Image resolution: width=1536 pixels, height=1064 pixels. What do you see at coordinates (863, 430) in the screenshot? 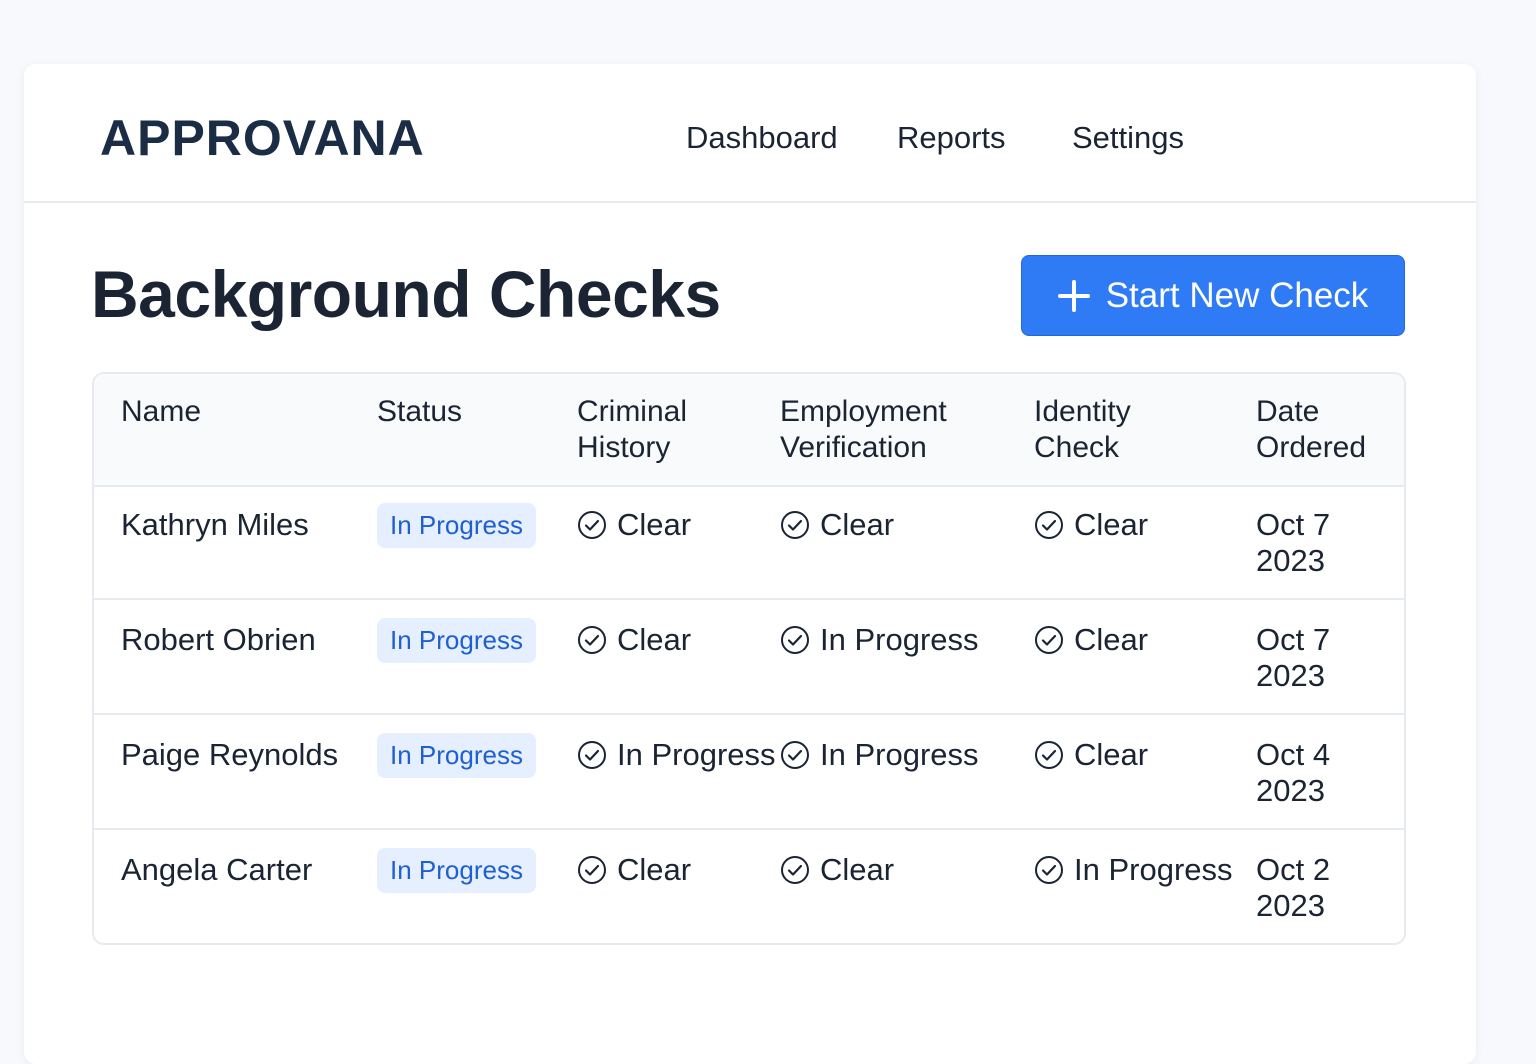
I see `header-employment-verification: Employment Verification` at bounding box center [863, 430].